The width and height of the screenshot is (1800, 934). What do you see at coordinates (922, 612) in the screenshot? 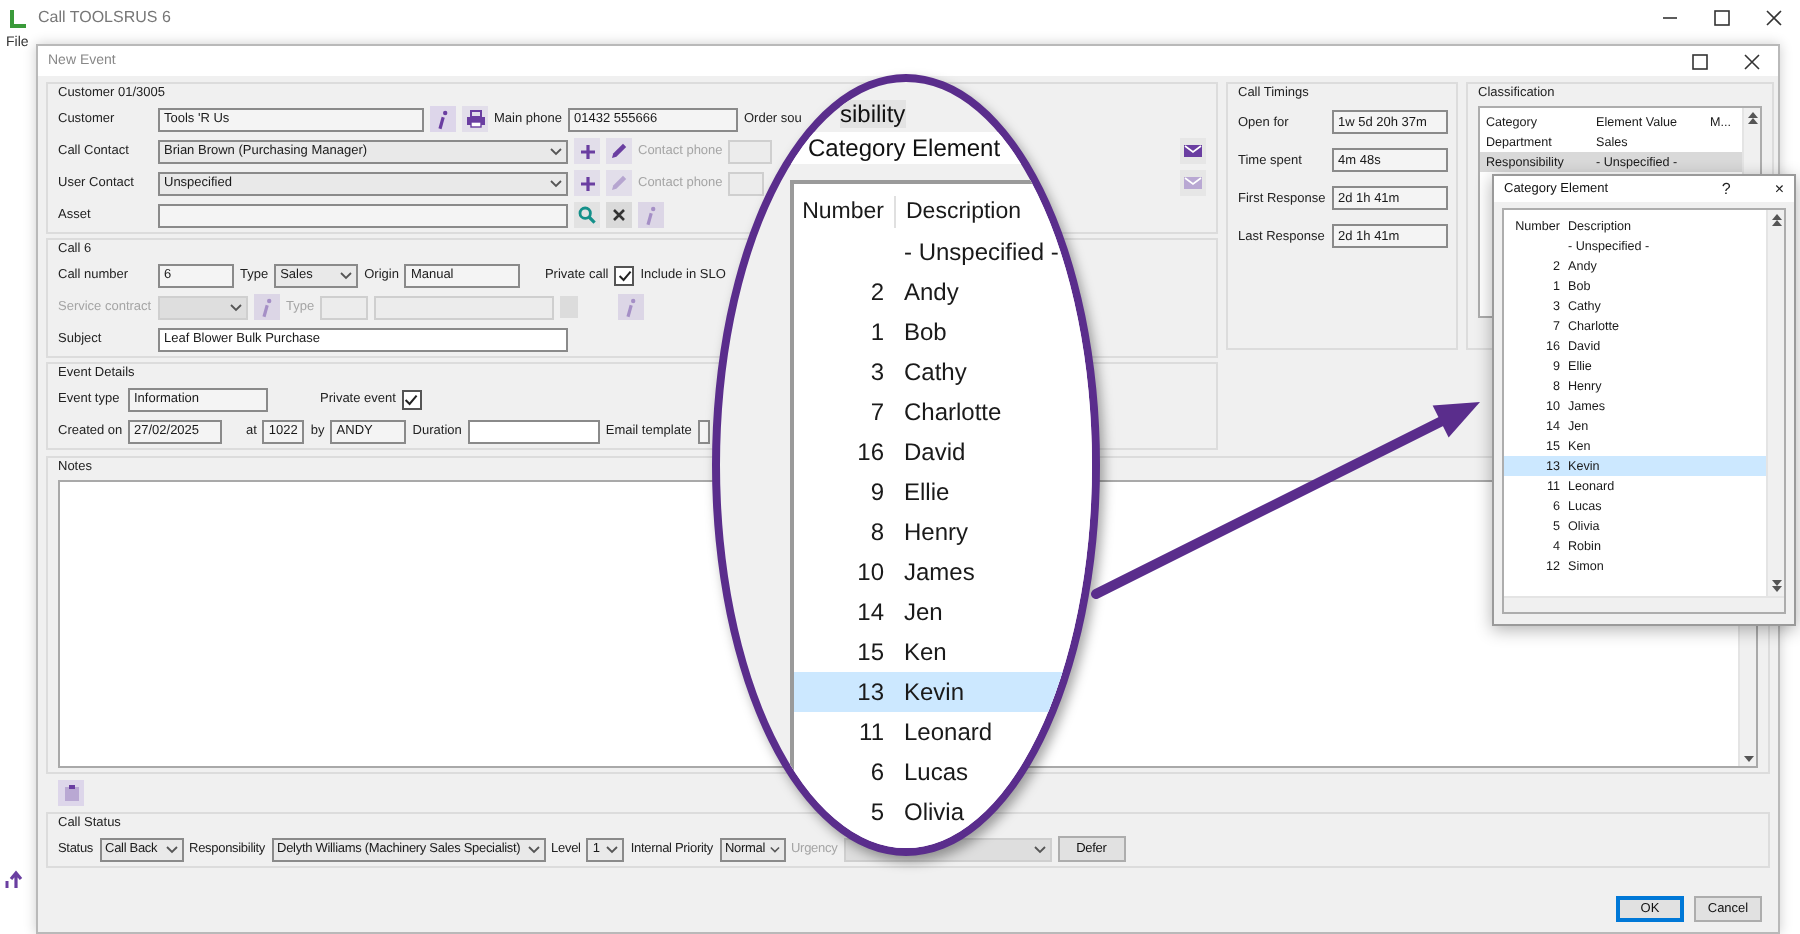
I see `description-cell-text: Jen` at bounding box center [922, 612].